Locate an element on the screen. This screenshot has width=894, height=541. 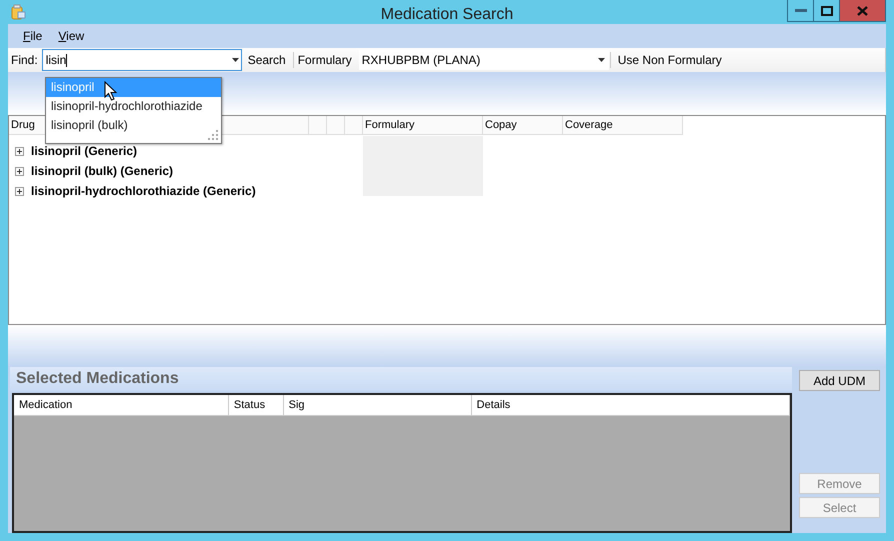
resize-grip-icon is located at coordinates (213, 135).